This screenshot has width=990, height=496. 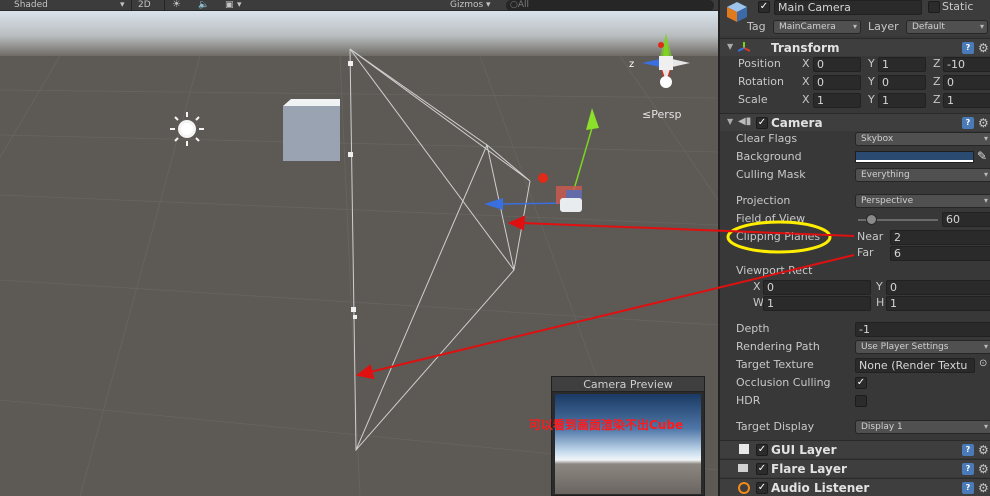 What do you see at coordinates (817, 27) in the screenshot?
I see `tag-dropdown: MainCamera ▾` at bounding box center [817, 27].